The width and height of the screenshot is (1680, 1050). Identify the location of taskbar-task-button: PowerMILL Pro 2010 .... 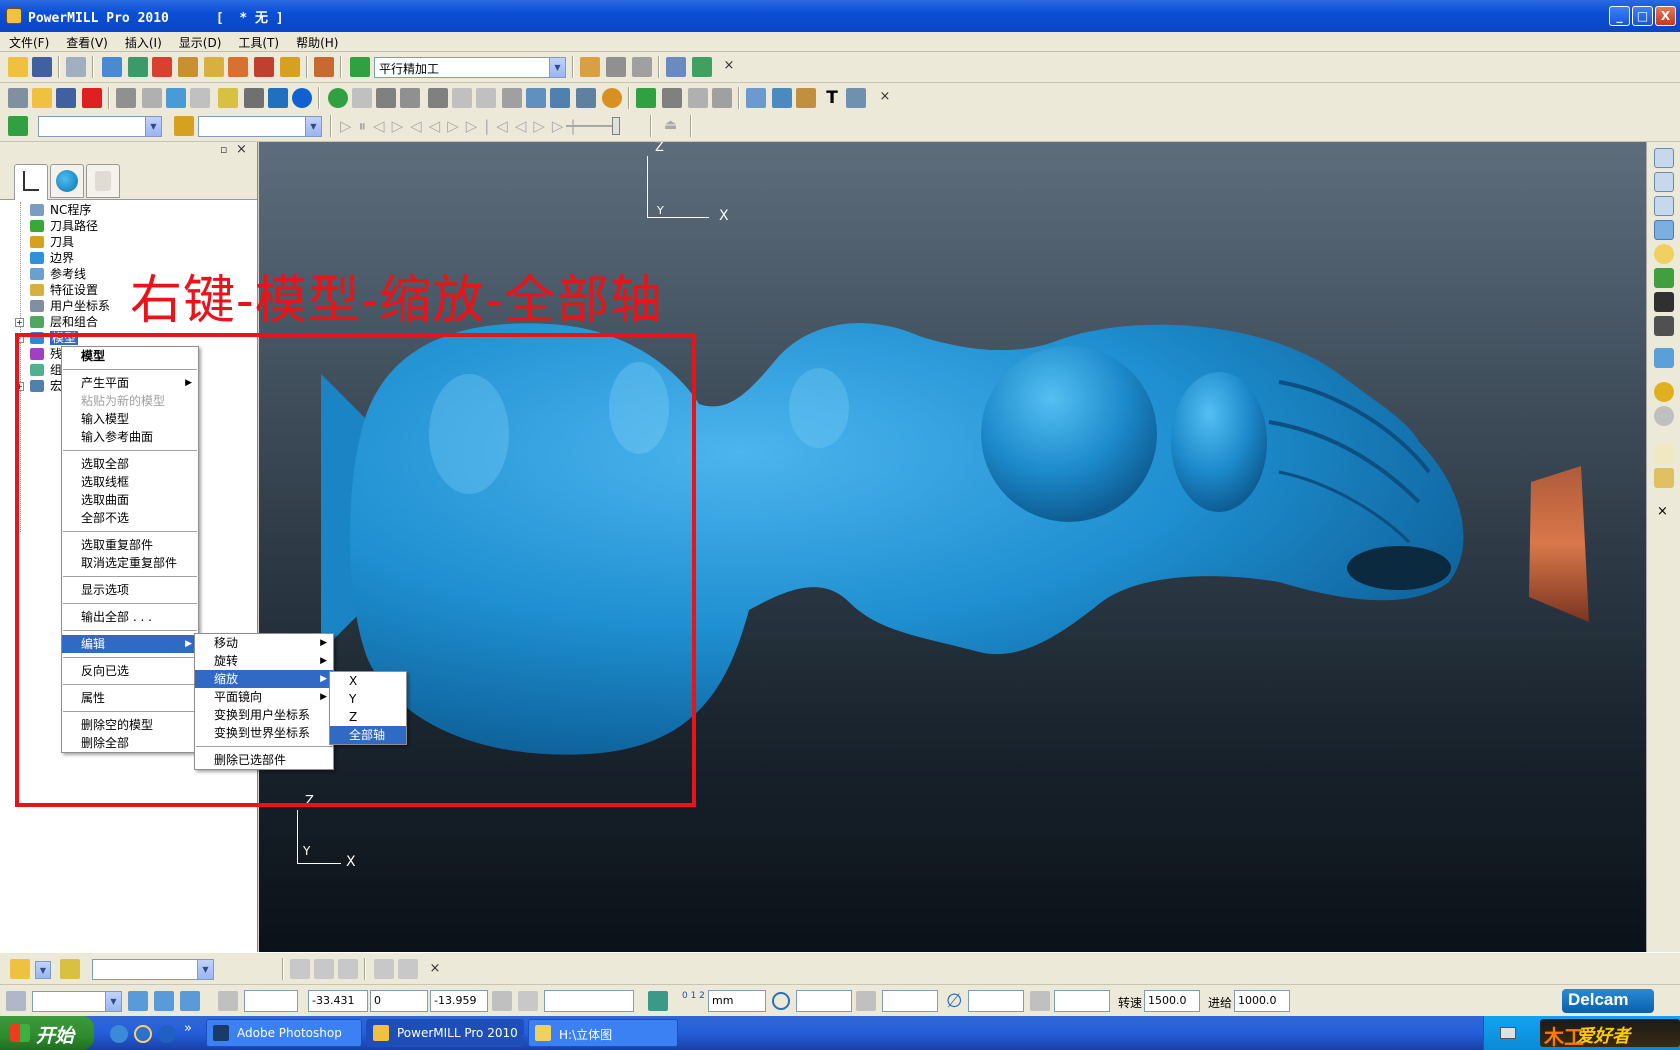
(445, 1033).